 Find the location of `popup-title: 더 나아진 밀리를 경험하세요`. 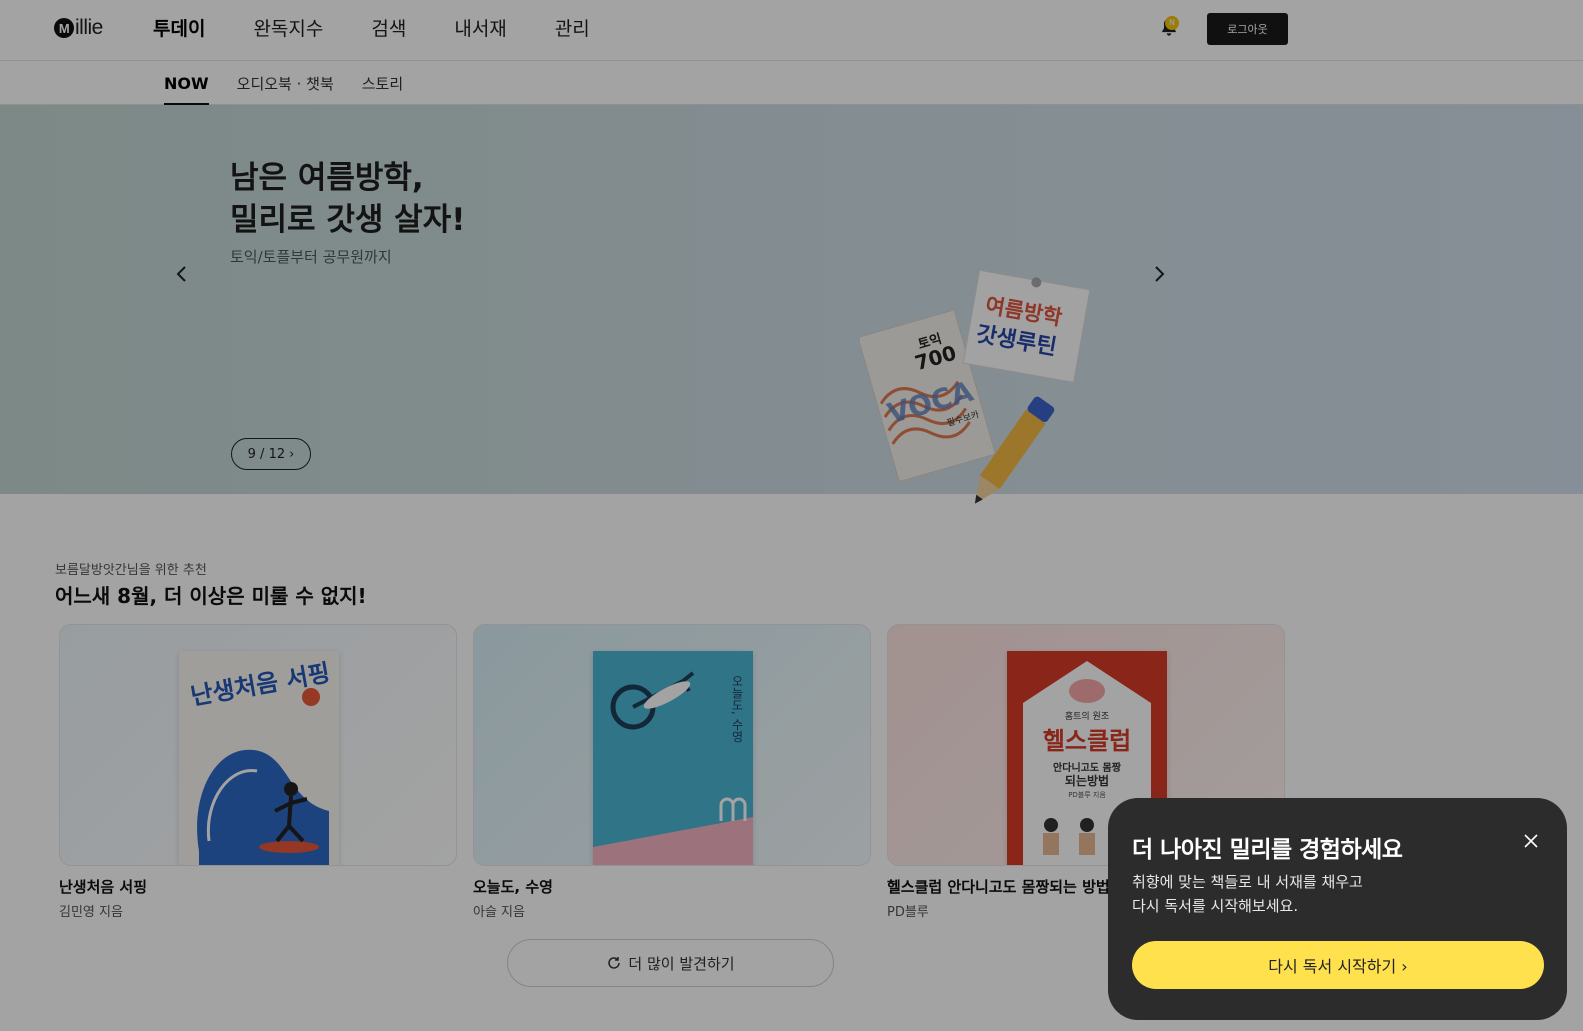

popup-title: 더 나아진 밀리를 경험하세요 is located at coordinates (1267, 850).